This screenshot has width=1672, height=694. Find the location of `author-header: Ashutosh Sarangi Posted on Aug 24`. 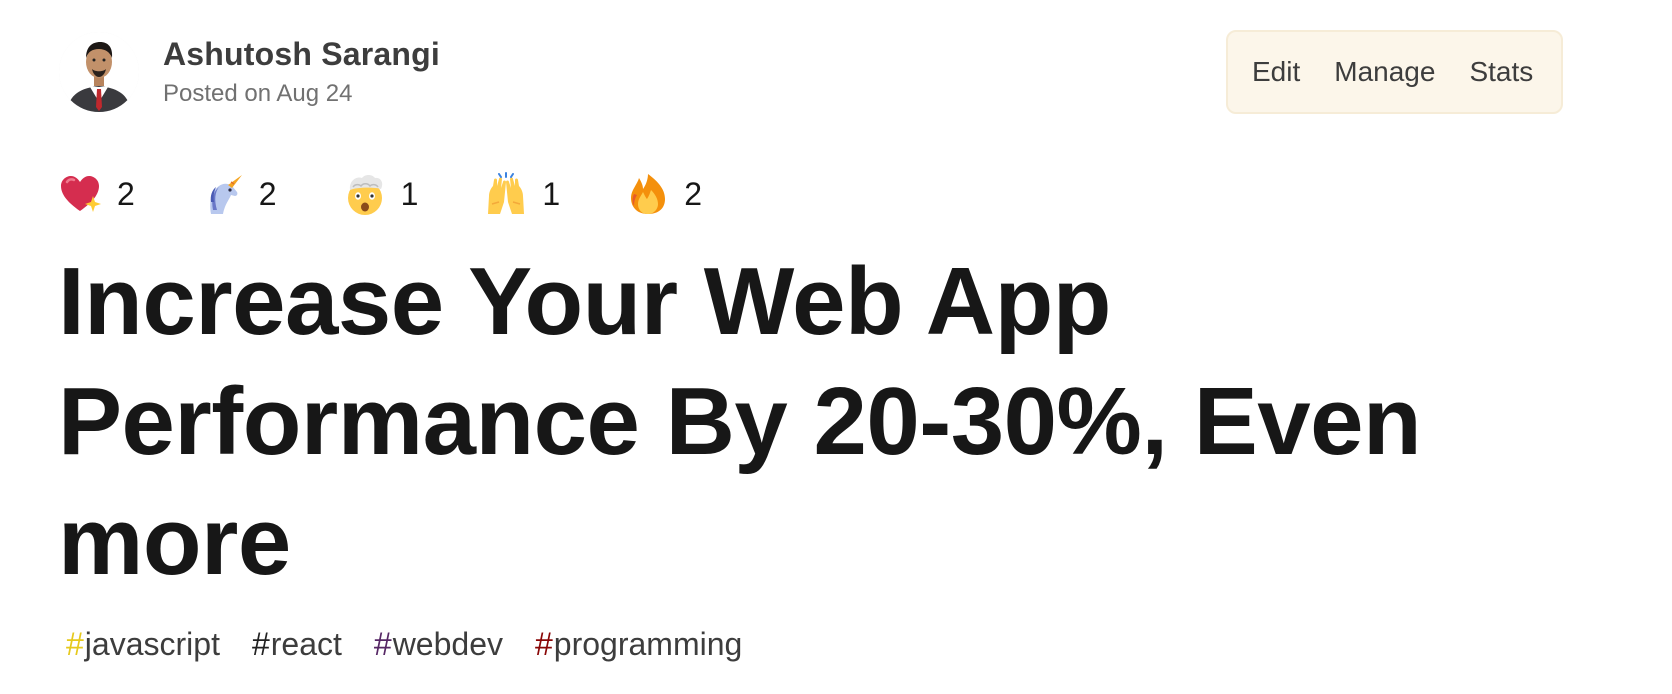

author-header: Ashutosh Sarangi Posted on Aug 24 is located at coordinates (249, 72).